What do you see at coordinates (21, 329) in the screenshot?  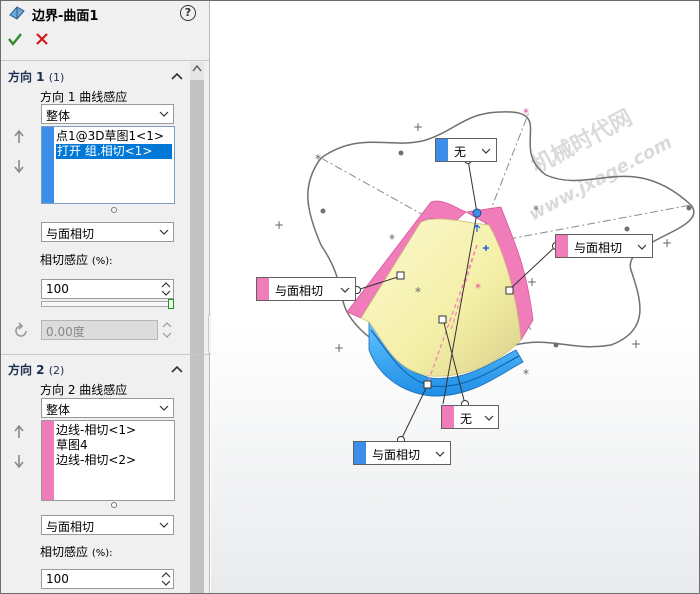 I see `rotate-angle-icon` at bounding box center [21, 329].